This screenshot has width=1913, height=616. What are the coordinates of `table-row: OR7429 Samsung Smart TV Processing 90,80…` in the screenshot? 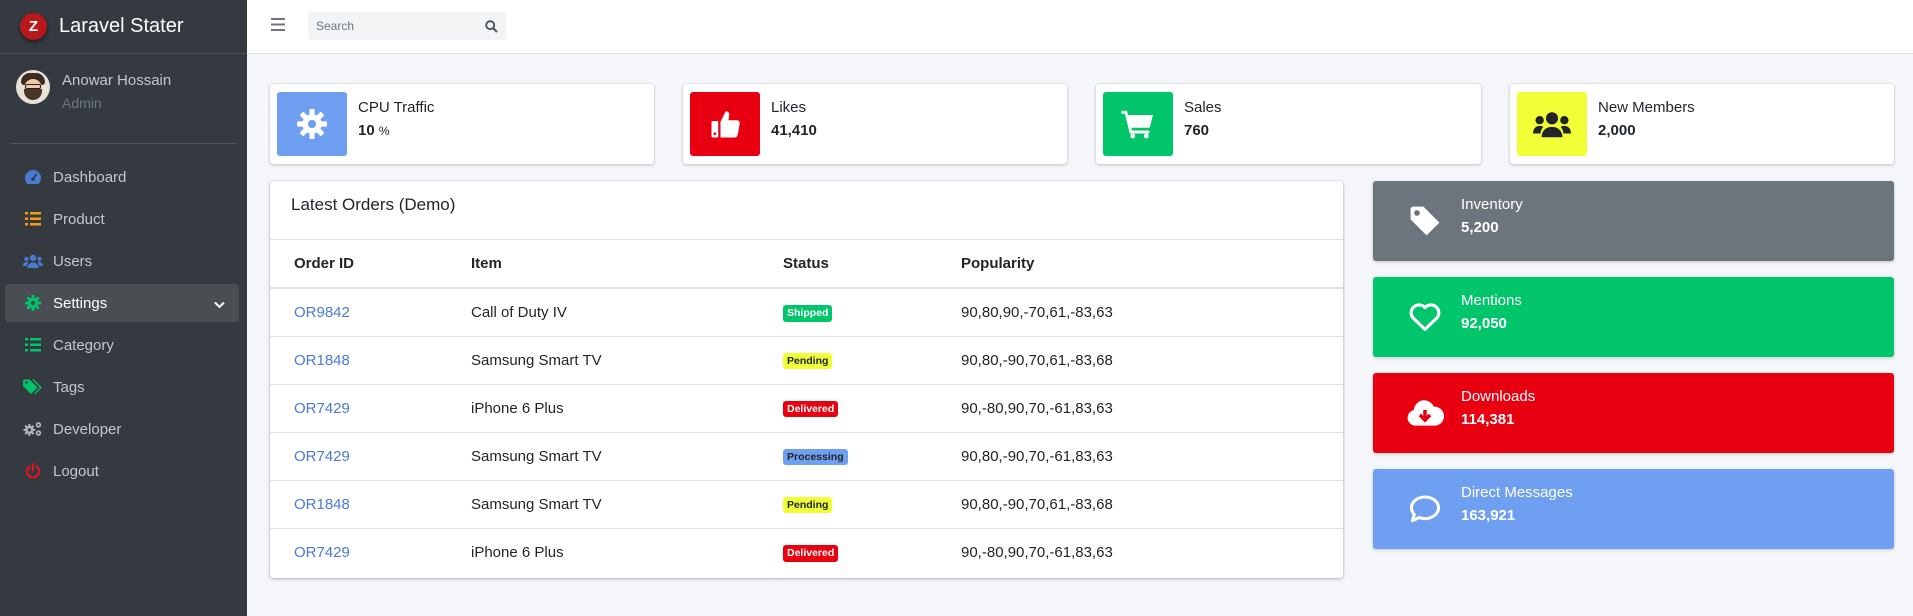 It's located at (806, 456).